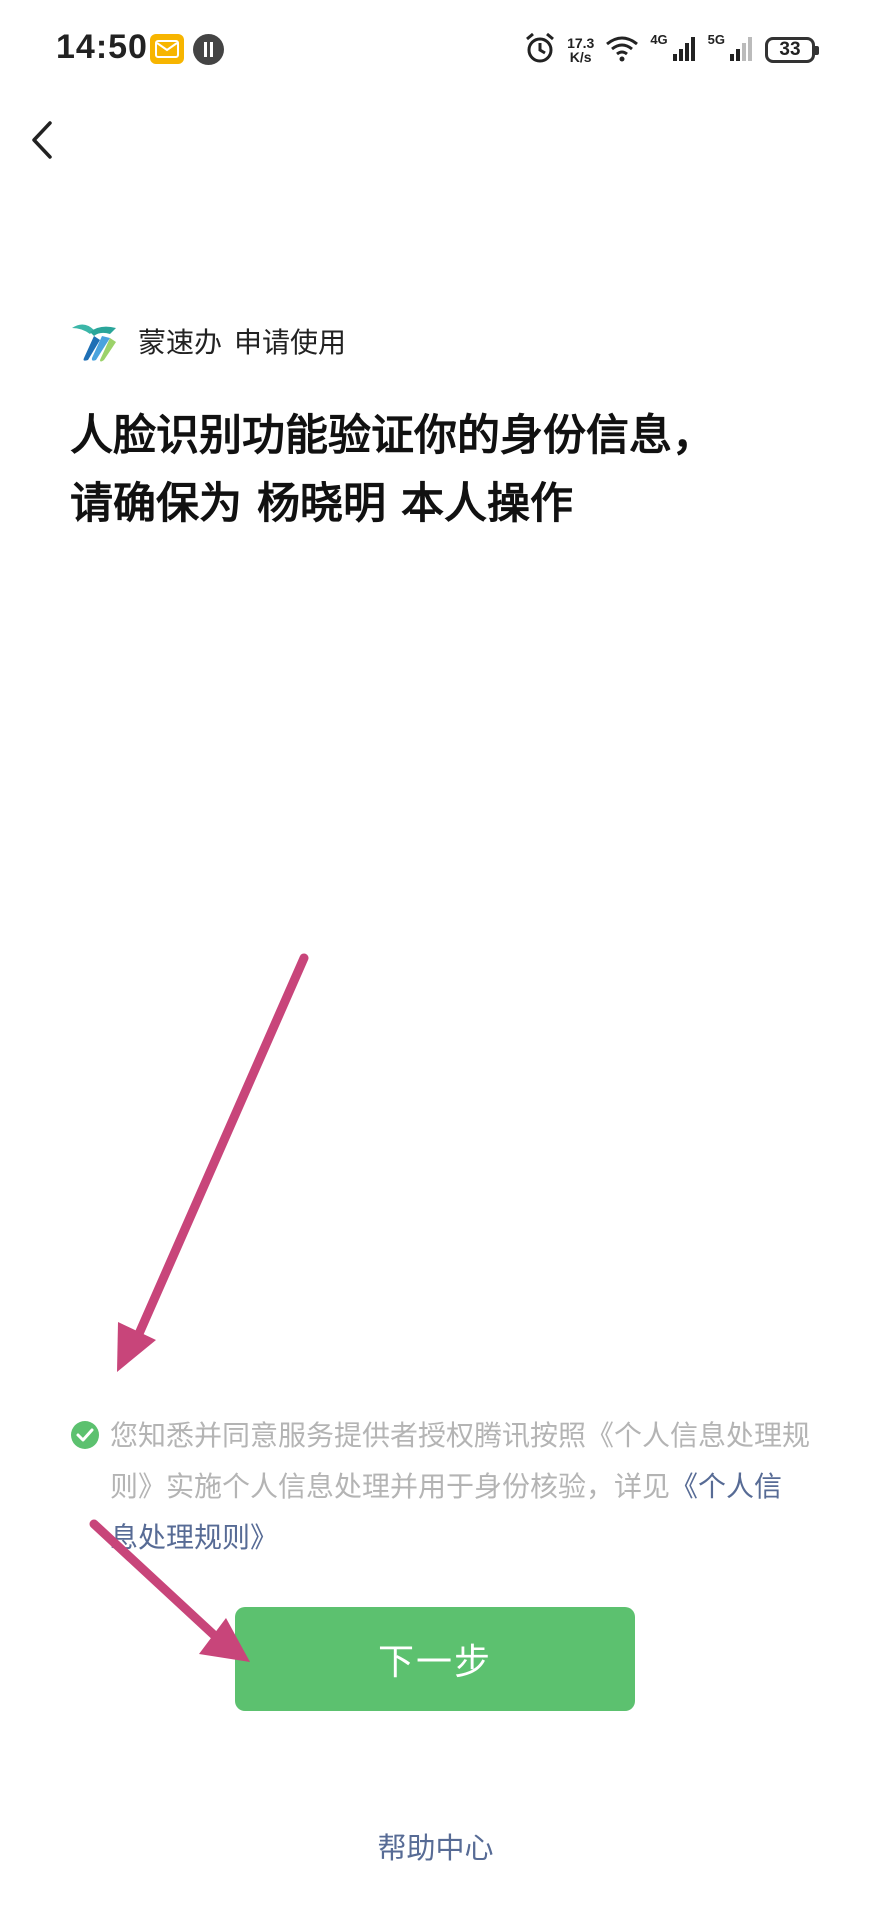  I want to click on headline-line2-suffix: 本人操作, so click(479, 504).